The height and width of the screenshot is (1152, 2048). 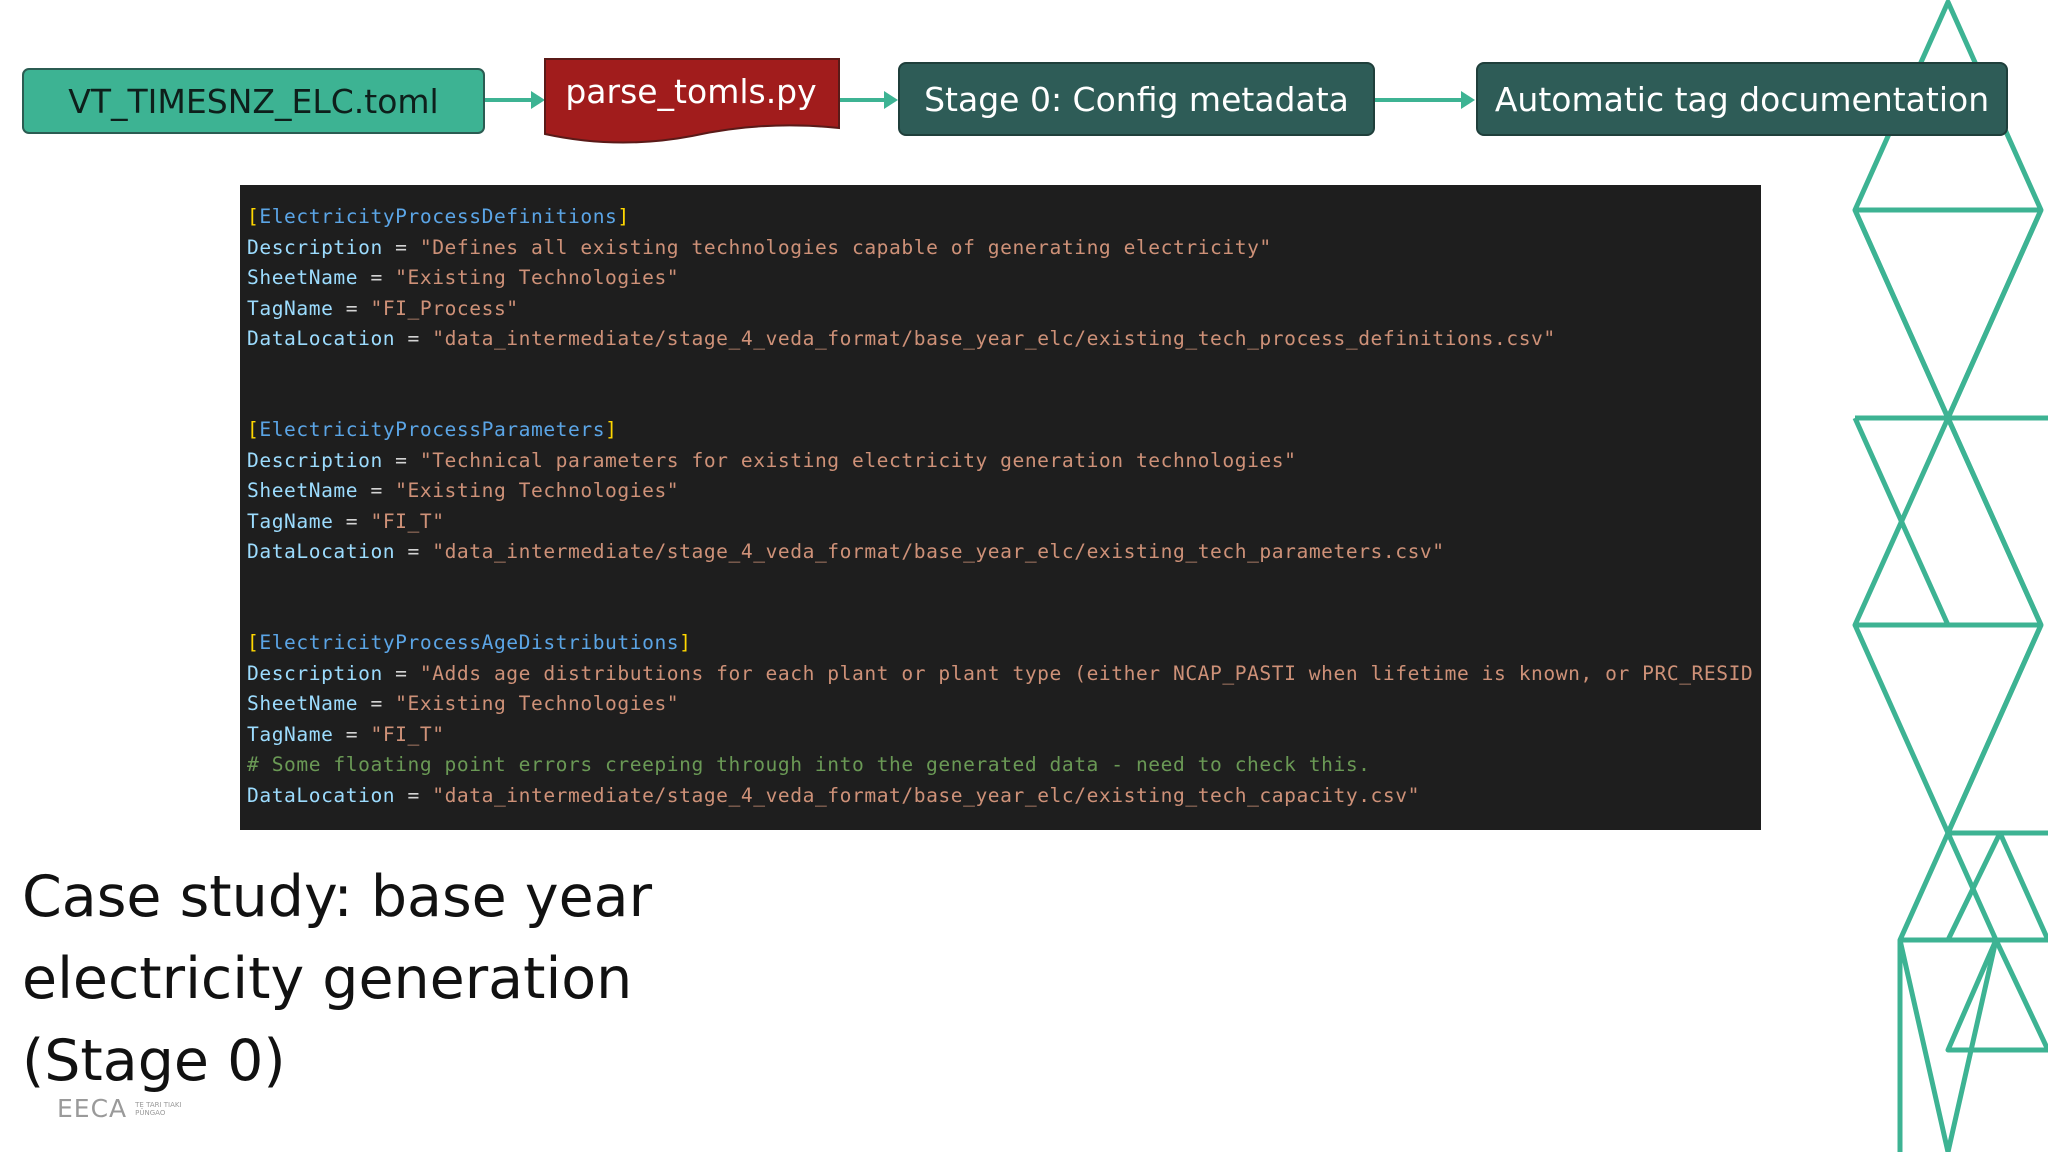 What do you see at coordinates (92, 1108) in the screenshot?
I see `logo-wordmark: EECA` at bounding box center [92, 1108].